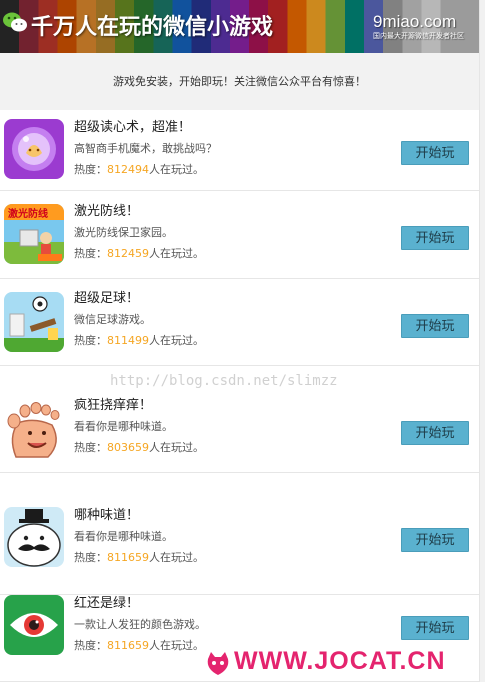 The width and height of the screenshot is (485, 682). I want to click on heat-line: 热度：812494人在玩过。, so click(145, 170).